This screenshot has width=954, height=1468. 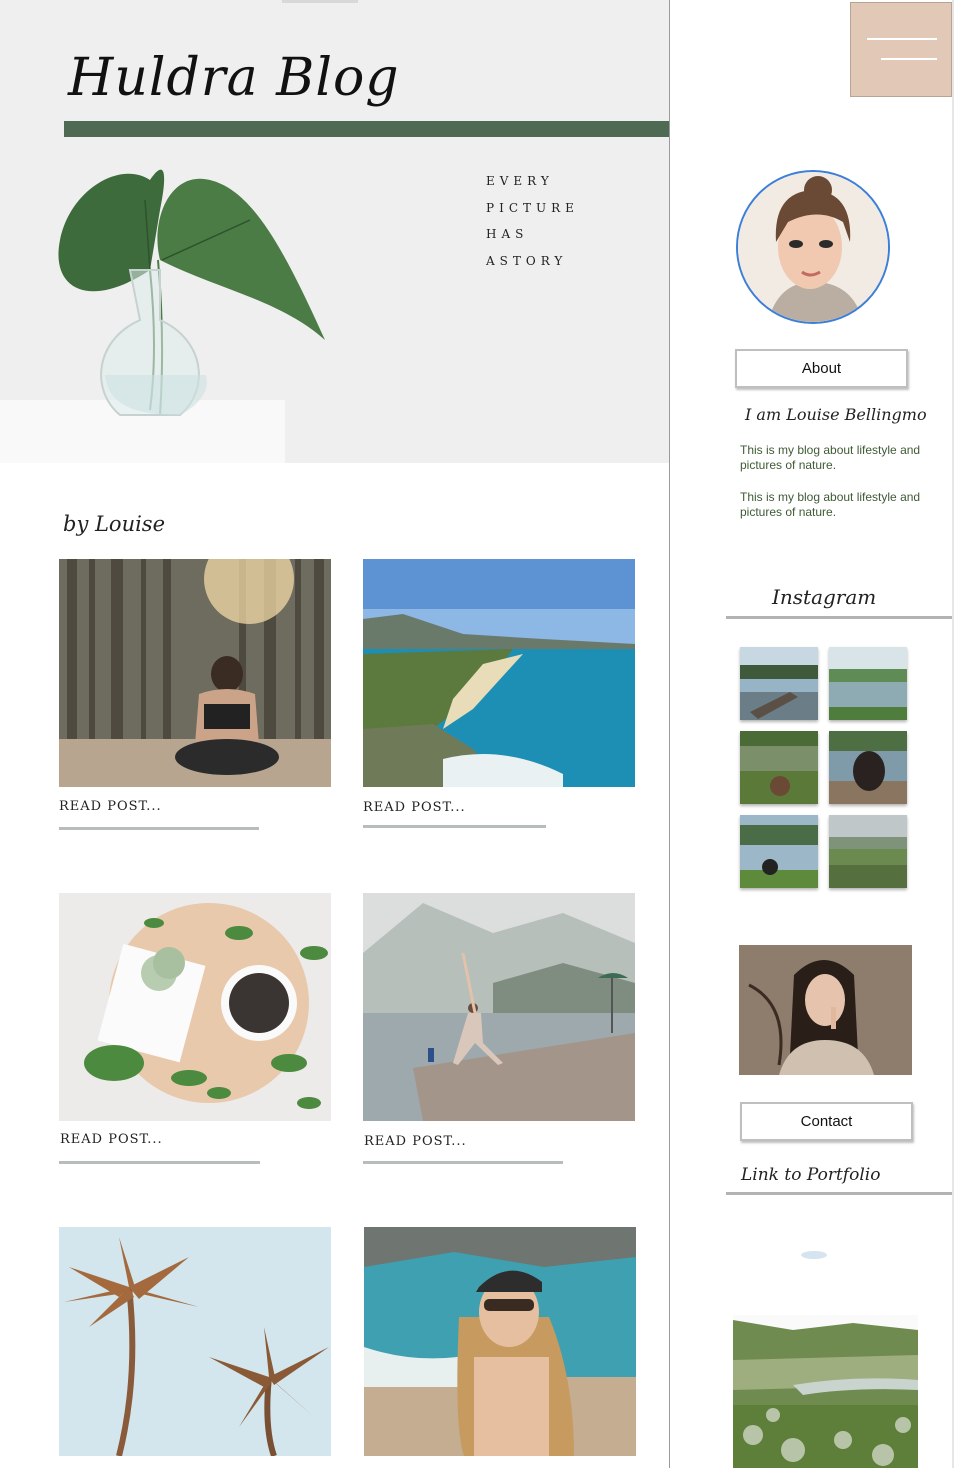 I want to click on decorative-mark, so click(x=814, y=1254).